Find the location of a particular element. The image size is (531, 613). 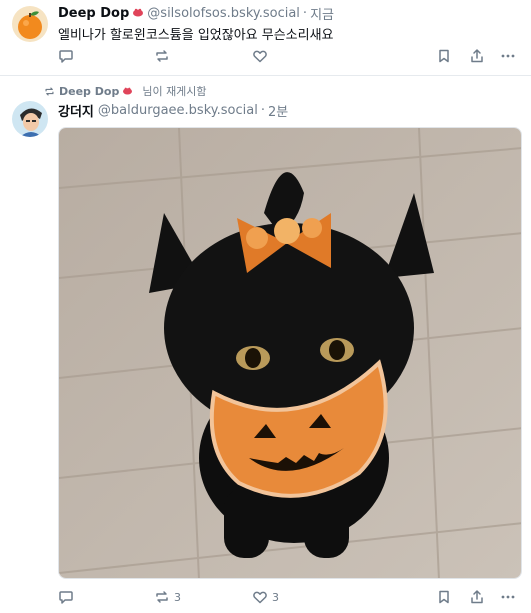

reposter-name: Deep Dop is located at coordinates (89, 91).